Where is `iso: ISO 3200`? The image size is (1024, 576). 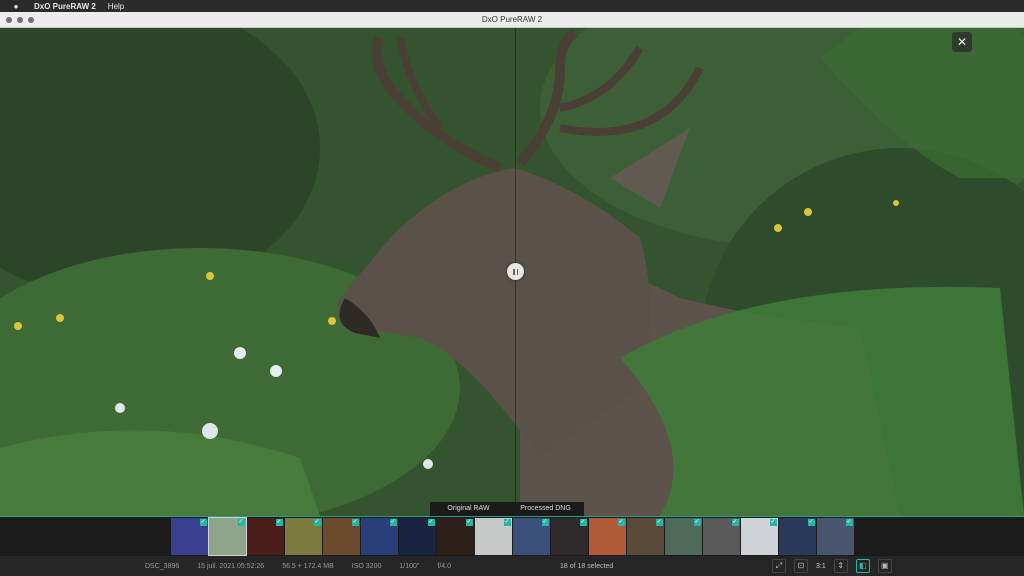 iso: ISO 3200 is located at coordinates (366, 566).